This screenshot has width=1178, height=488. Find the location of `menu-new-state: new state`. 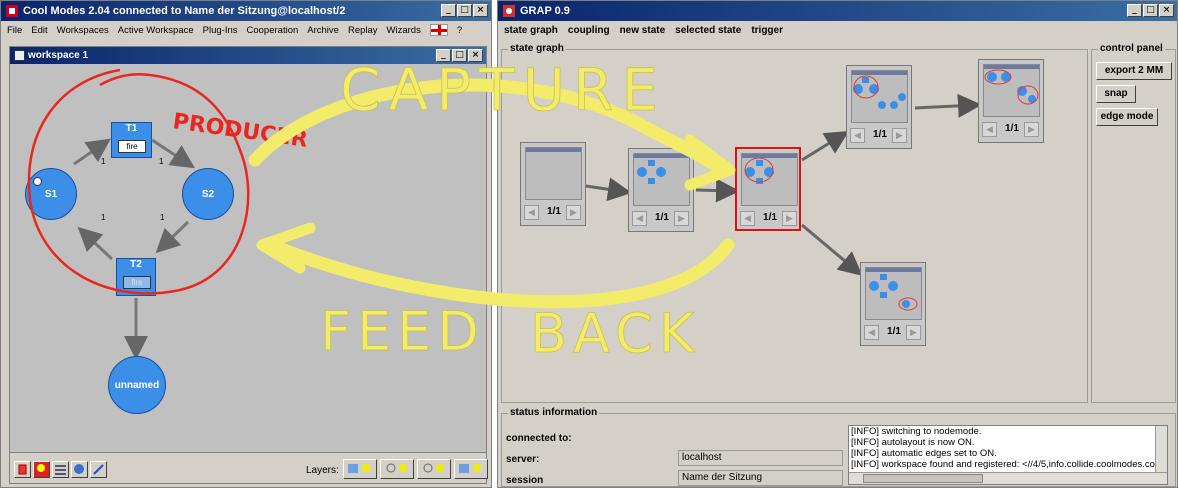

menu-new-state: new state is located at coordinates (643, 30).